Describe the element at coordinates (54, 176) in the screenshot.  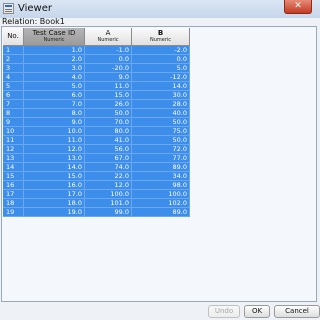
I see `test-case-id-cell: 15.0` at that location.